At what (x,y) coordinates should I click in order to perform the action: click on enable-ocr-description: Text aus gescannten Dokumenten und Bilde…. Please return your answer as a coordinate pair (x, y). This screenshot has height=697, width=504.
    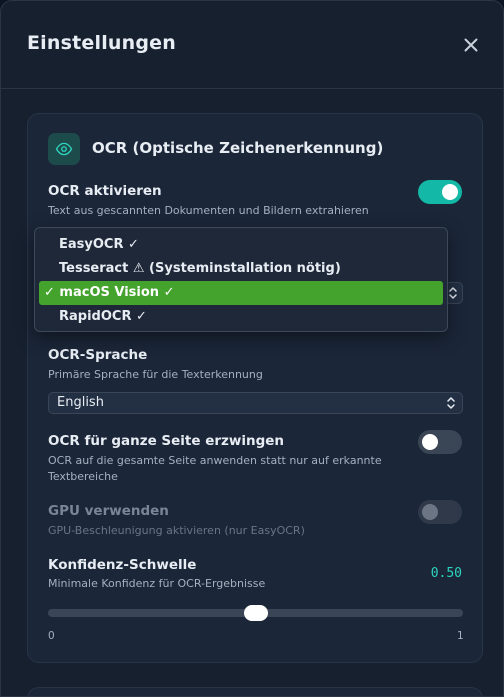
    Looking at the image, I should click on (208, 210).